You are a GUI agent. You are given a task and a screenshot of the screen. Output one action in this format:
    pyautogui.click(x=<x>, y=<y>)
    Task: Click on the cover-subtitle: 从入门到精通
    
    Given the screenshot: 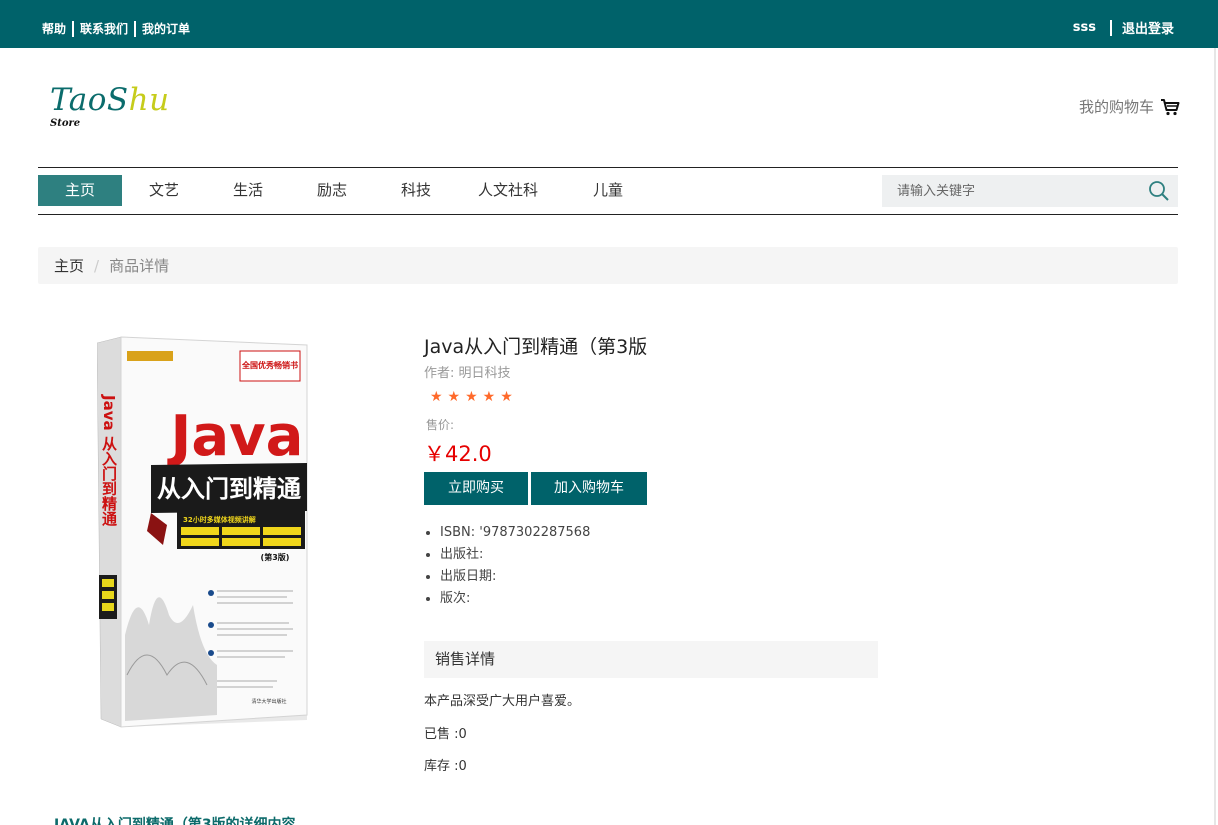 What is the action you would take?
    pyautogui.click(x=229, y=489)
    